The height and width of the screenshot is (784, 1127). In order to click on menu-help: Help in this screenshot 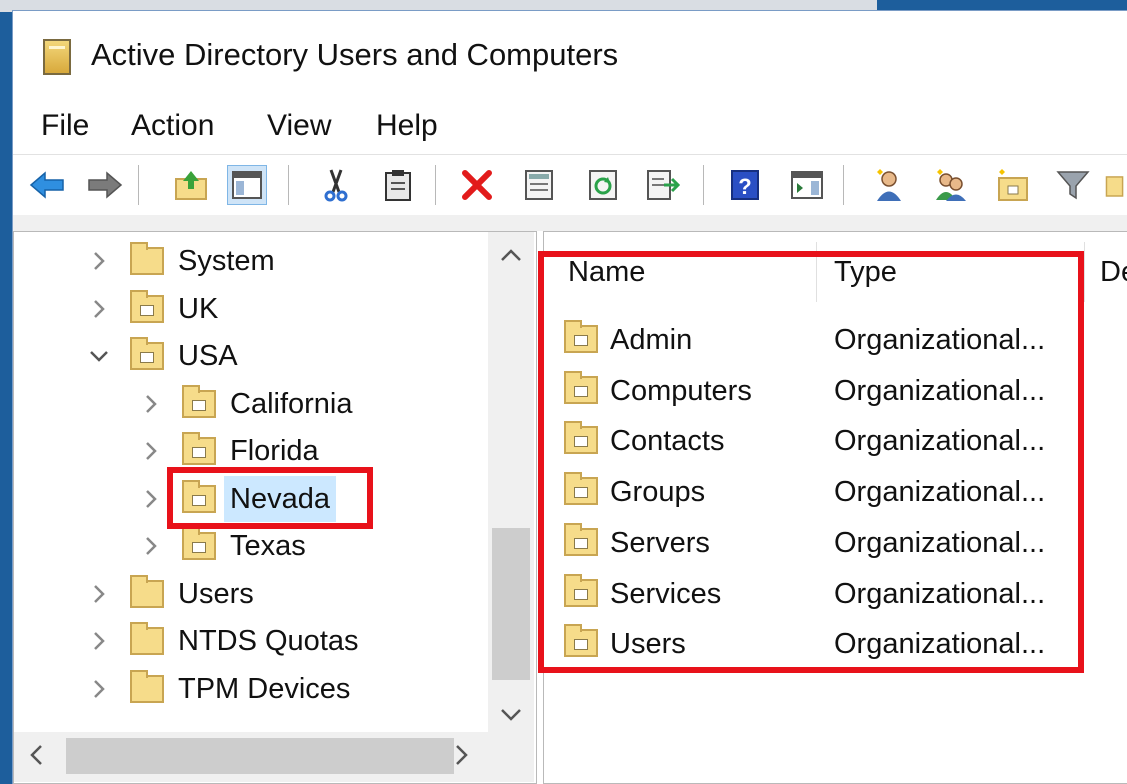, I will do `click(407, 126)`.